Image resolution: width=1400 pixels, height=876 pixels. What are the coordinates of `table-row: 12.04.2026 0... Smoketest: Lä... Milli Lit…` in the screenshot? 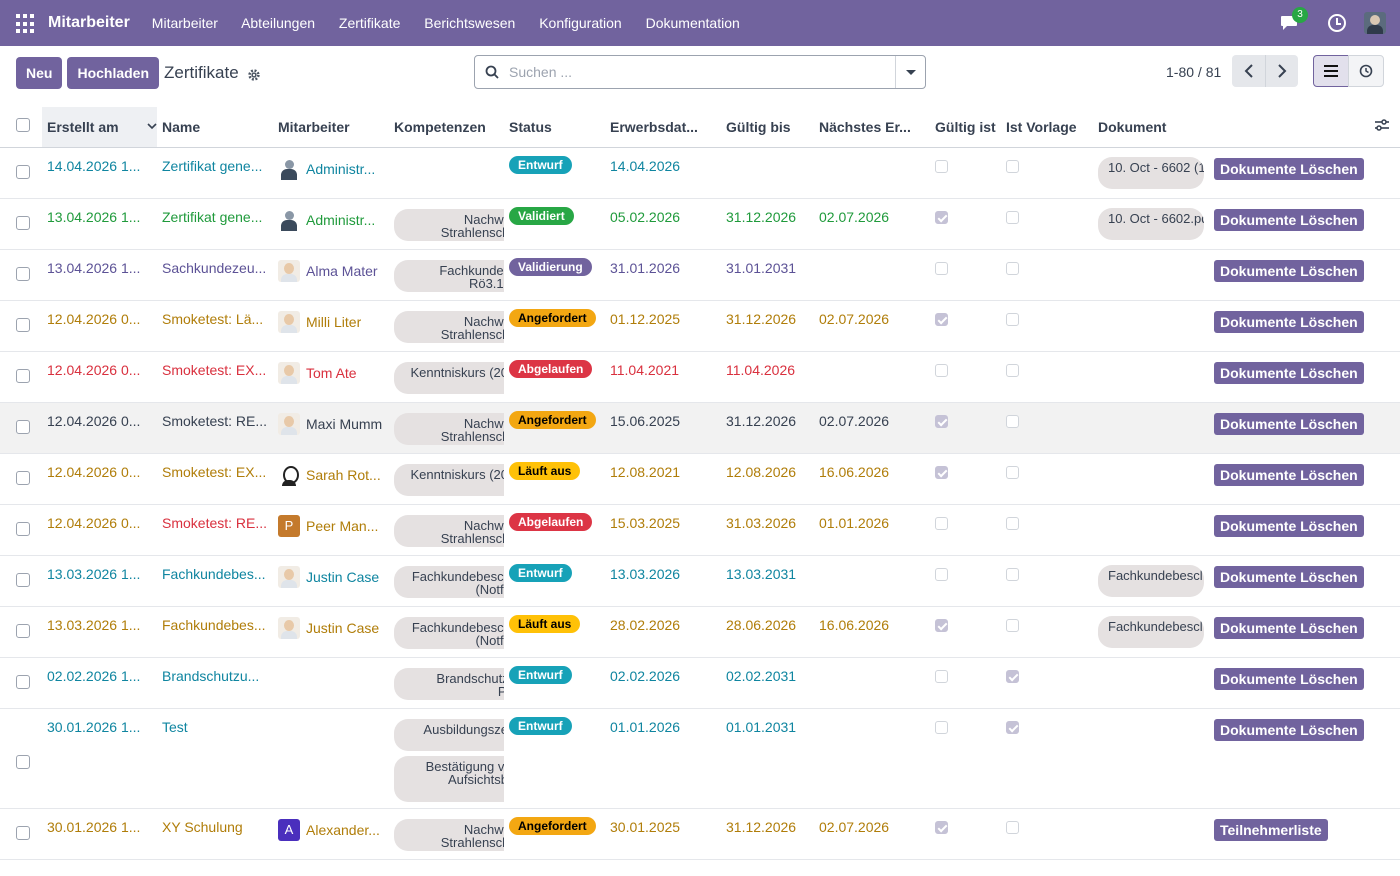 It's located at (700, 326).